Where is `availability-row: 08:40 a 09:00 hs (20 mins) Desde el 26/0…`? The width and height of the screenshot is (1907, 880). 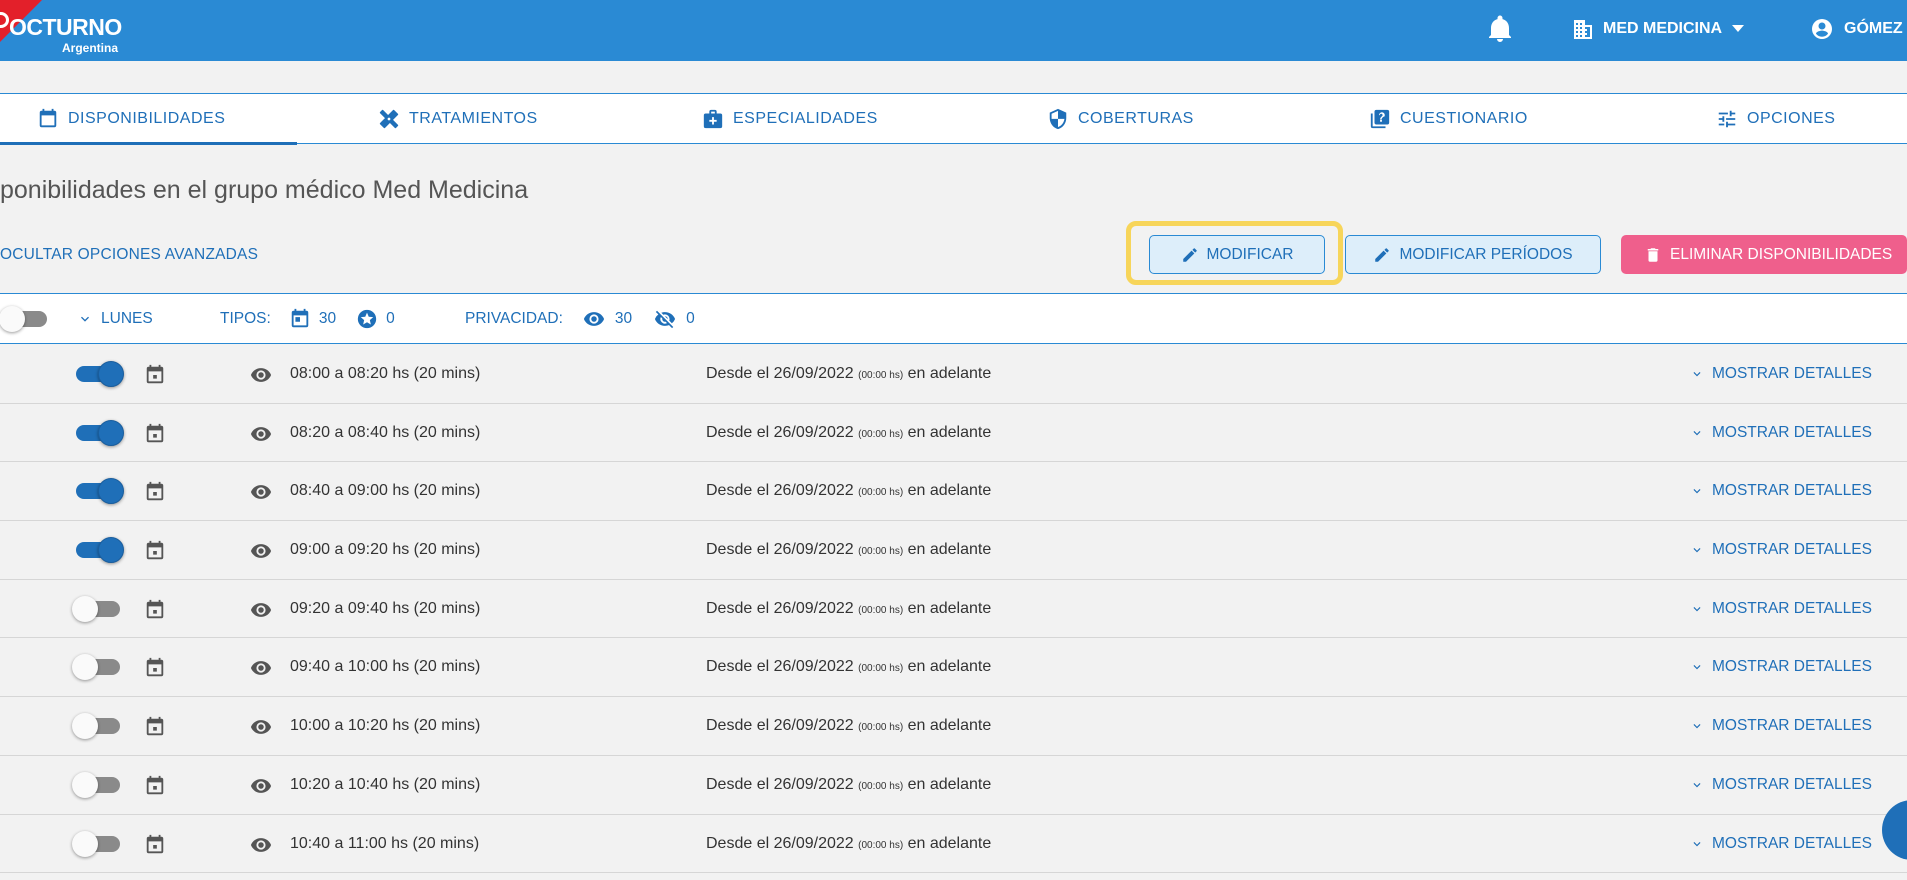 availability-row: 08:40 a 09:00 hs (20 mins) Desde el 26/0… is located at coordinates (953, 492).